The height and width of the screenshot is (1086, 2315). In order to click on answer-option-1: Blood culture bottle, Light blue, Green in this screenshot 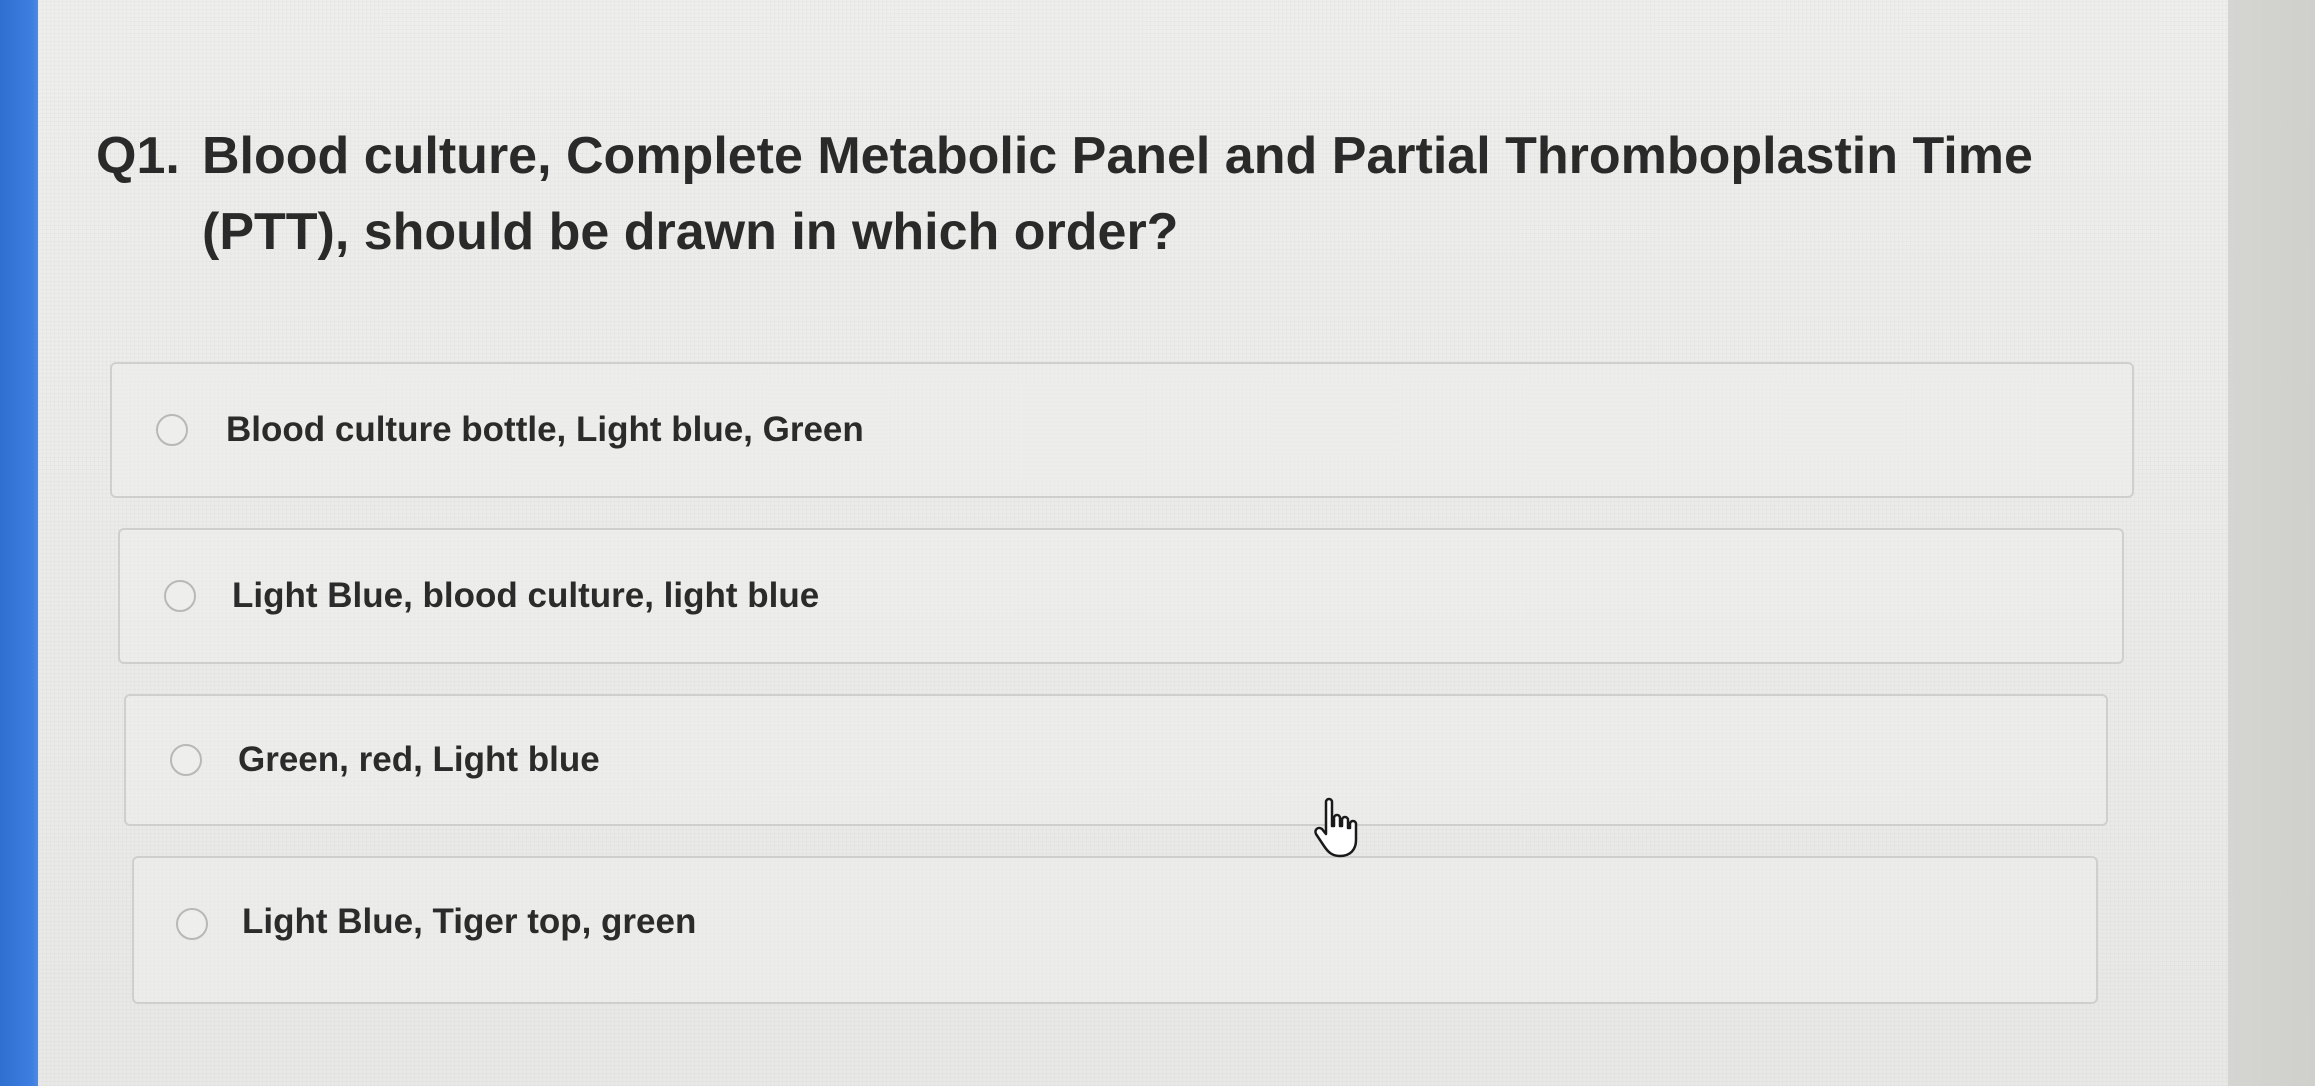, I will do `click(1122, 430)`.